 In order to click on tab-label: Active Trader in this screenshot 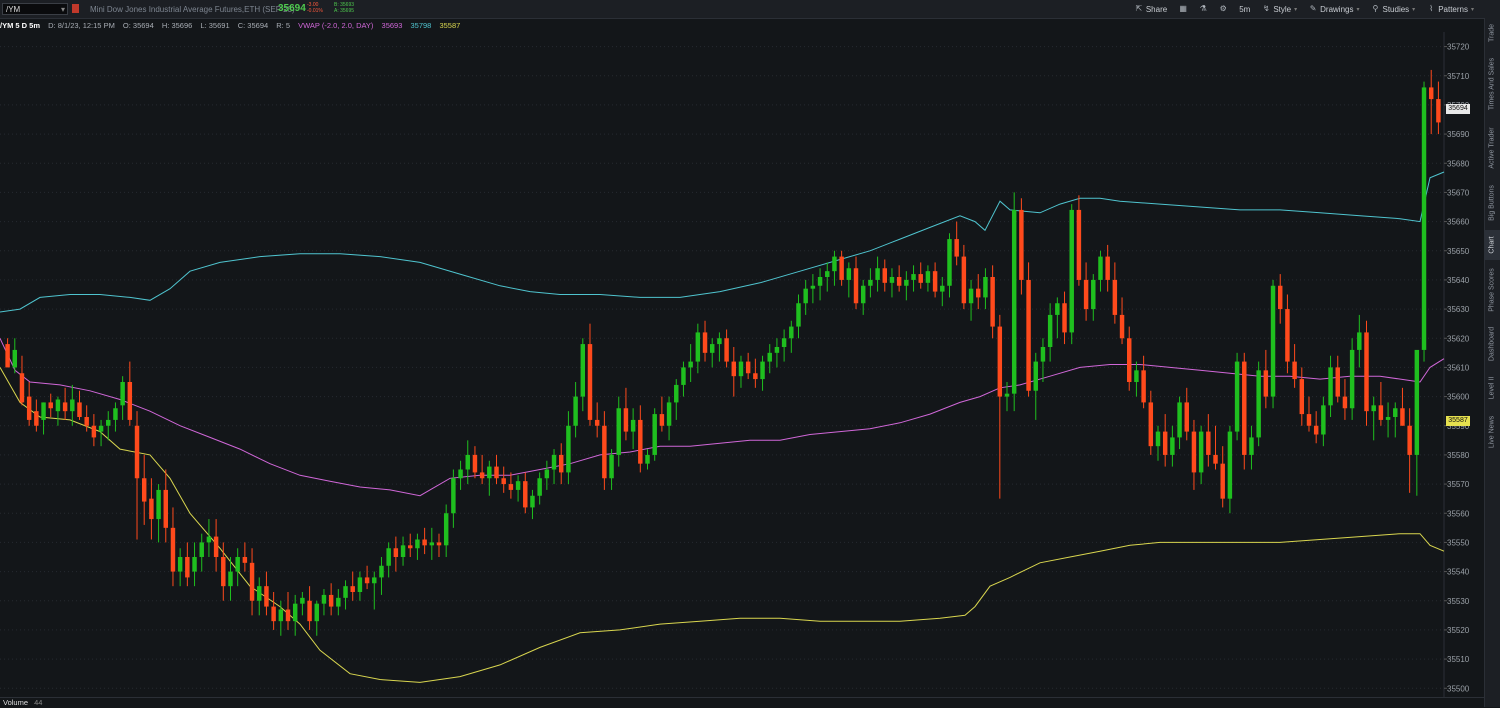, I will do `click(1492, 148)`.